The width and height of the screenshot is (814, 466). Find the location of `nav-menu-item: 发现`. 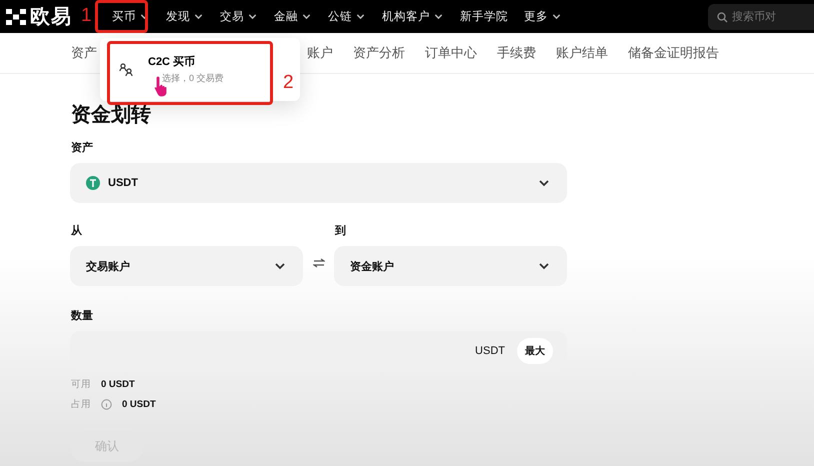

nav-menu-item: 发现 is located at coordinates (185, 16).